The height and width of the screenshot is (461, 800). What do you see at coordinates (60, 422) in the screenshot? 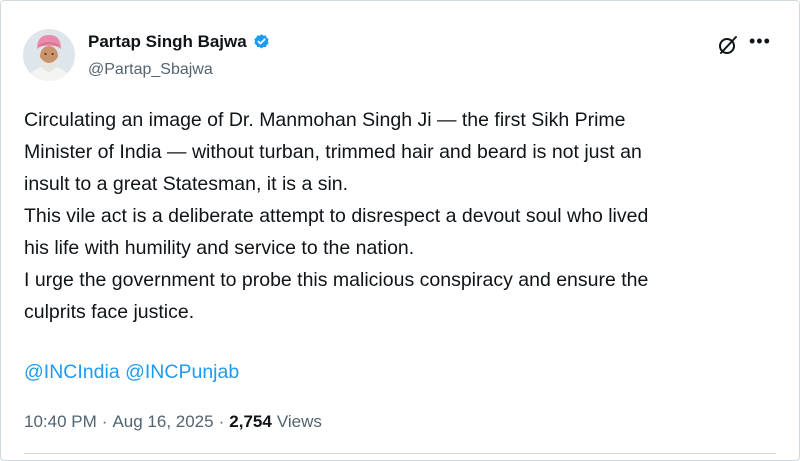
I see `tweet-time: 10:40 PM` at bounding box center [60, 422].